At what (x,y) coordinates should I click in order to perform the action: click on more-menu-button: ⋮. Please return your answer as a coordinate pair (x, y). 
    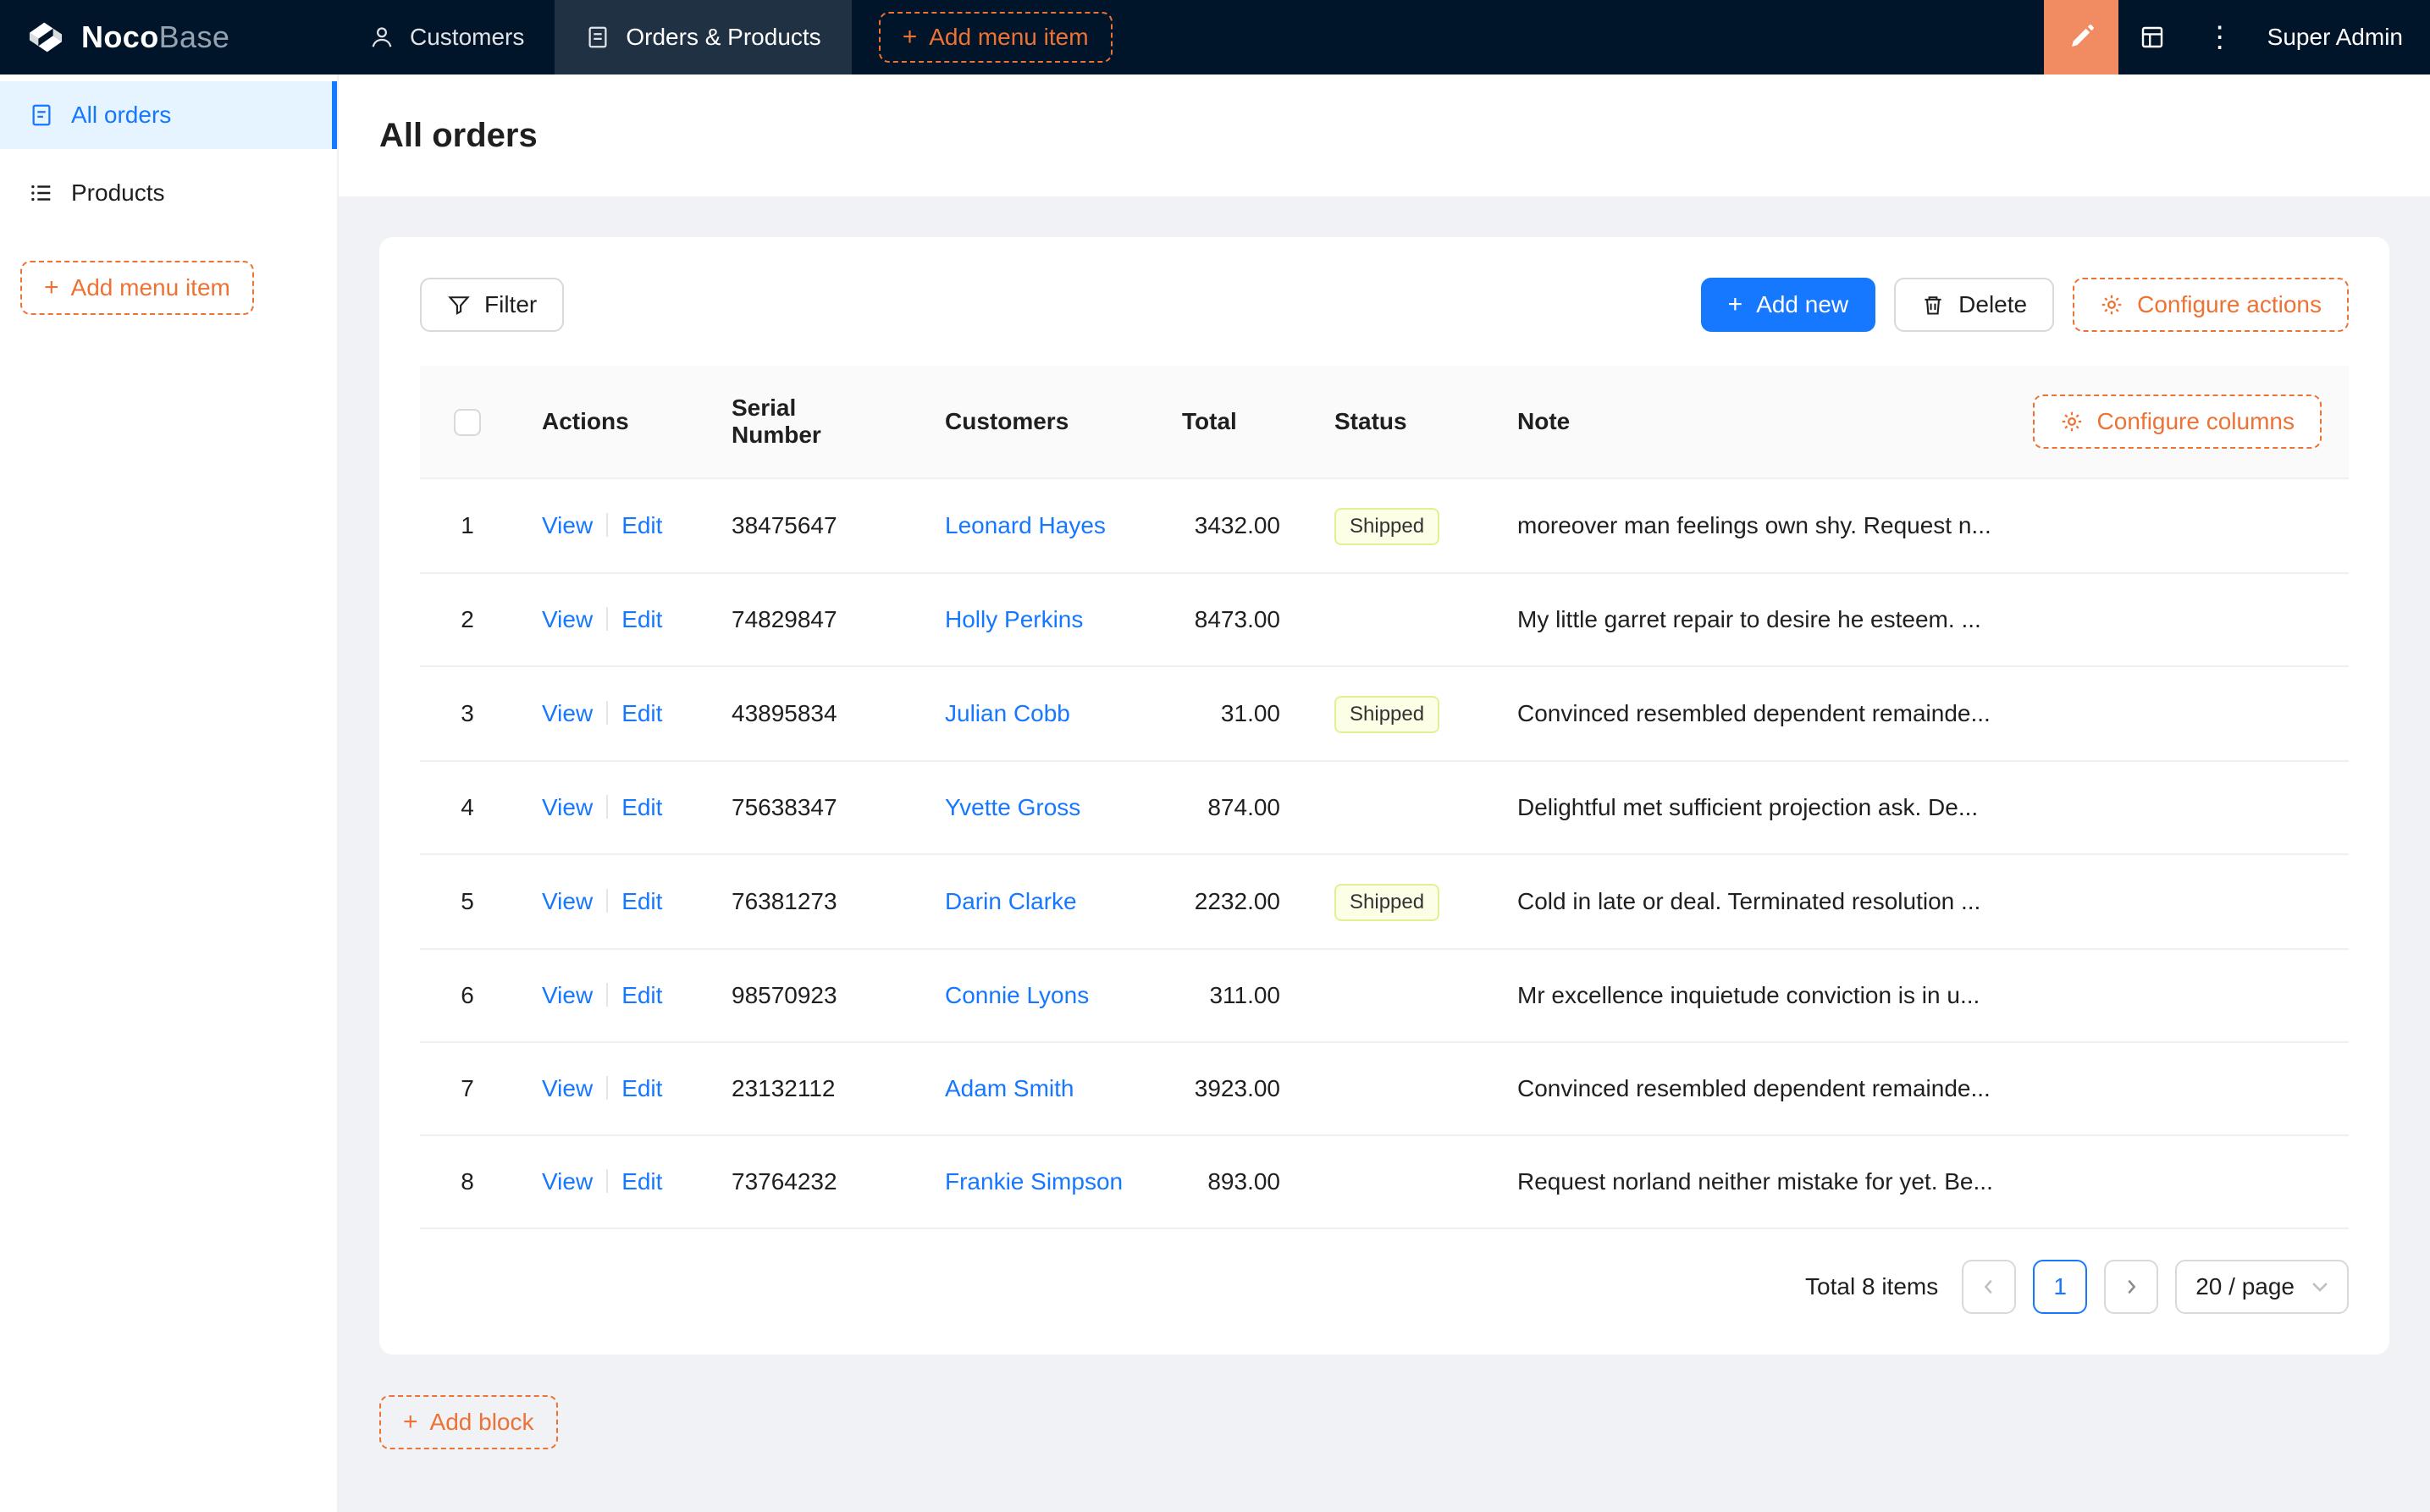
    Looking at the image, I should click on (2220, 37).